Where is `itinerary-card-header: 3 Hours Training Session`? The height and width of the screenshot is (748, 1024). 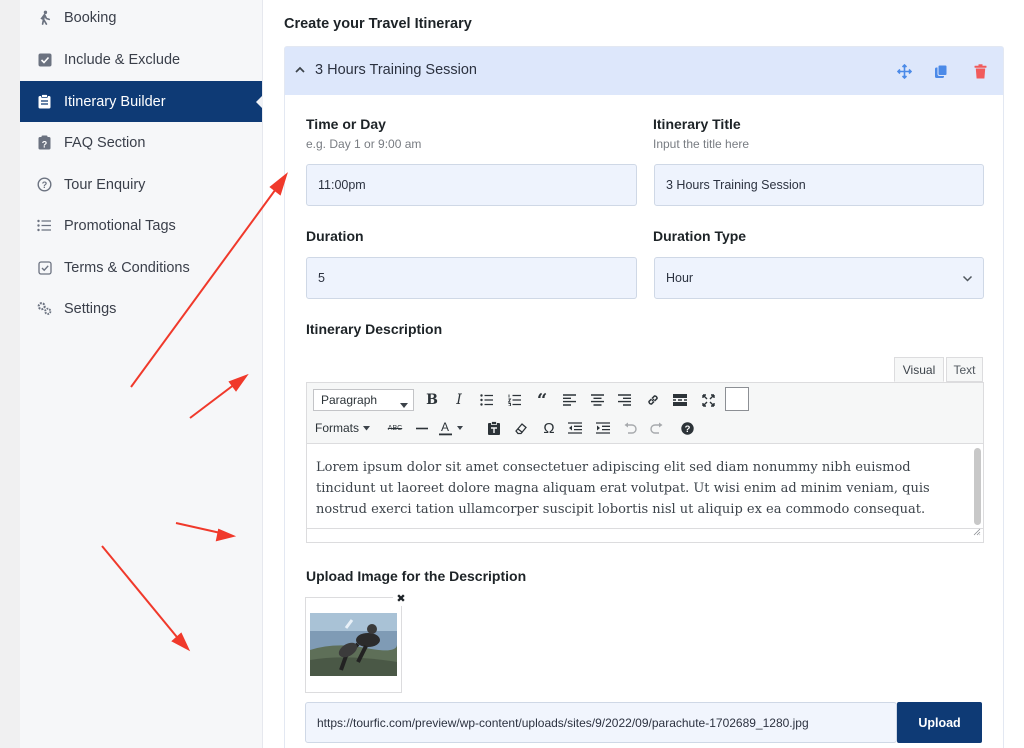
itinerary-card-header: 3 Hours Training Session is located at coordinates (644, 71).